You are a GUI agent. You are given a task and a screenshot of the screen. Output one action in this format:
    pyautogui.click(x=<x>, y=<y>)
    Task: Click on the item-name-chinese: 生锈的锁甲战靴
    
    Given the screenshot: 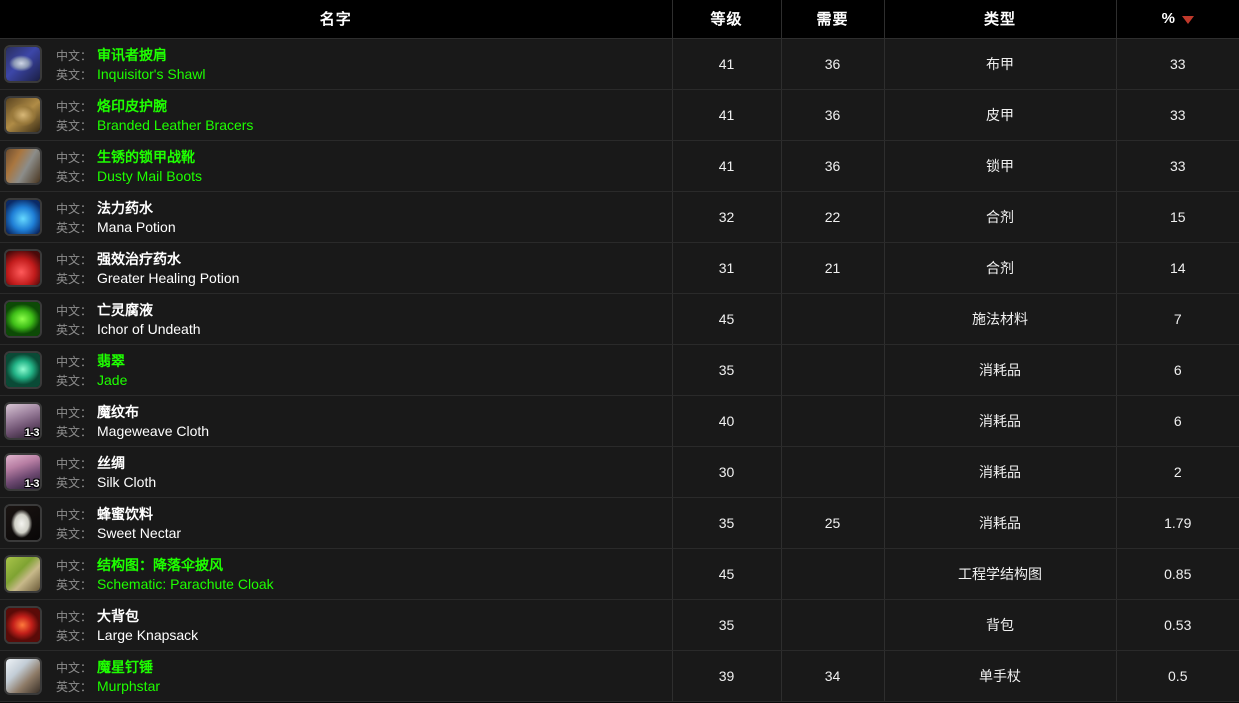 What is the action you would take?
    pyautogui.click(x=146, y=157)
    